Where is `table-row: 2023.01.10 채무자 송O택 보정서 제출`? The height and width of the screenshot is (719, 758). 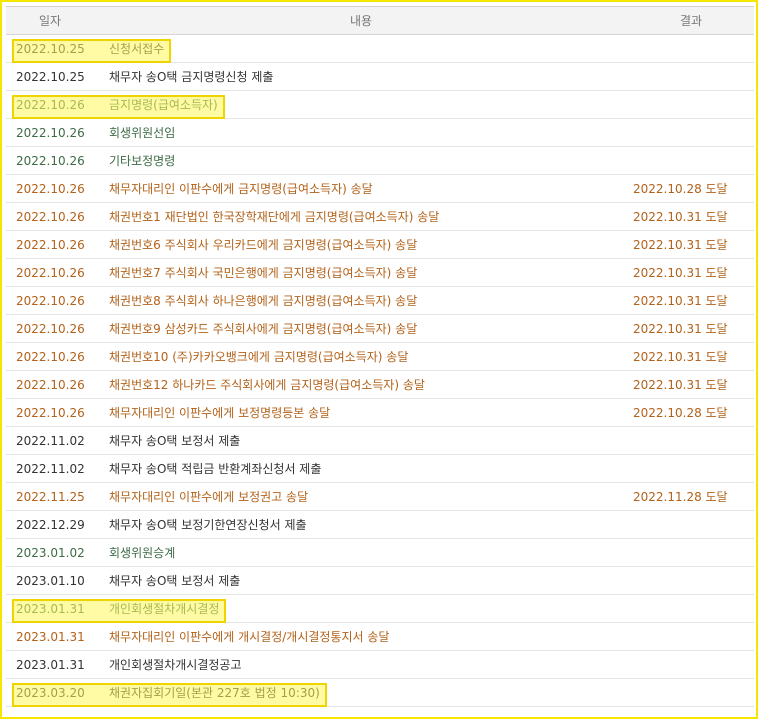
table-row: 2023.01.10 채무자 송O택 보정서 제출 is located at coordinates (380, 580).